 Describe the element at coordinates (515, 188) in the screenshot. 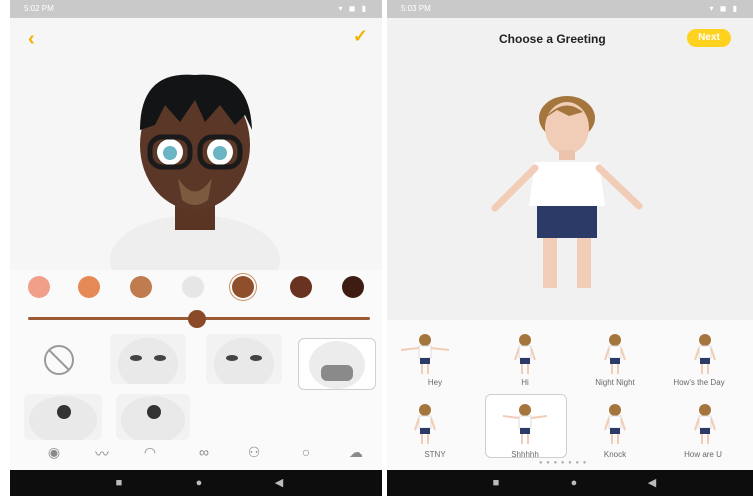

I see `avatar-arm-left` at that location.